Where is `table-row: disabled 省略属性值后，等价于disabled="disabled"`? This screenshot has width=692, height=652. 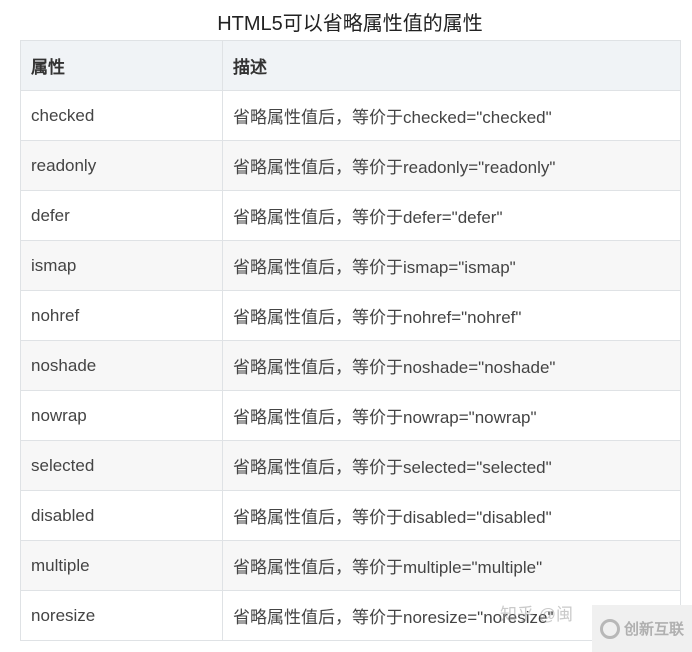
table-row: disabled 省略属性值后，等价于disabled="disabled" is located at coordinates (350, 515).